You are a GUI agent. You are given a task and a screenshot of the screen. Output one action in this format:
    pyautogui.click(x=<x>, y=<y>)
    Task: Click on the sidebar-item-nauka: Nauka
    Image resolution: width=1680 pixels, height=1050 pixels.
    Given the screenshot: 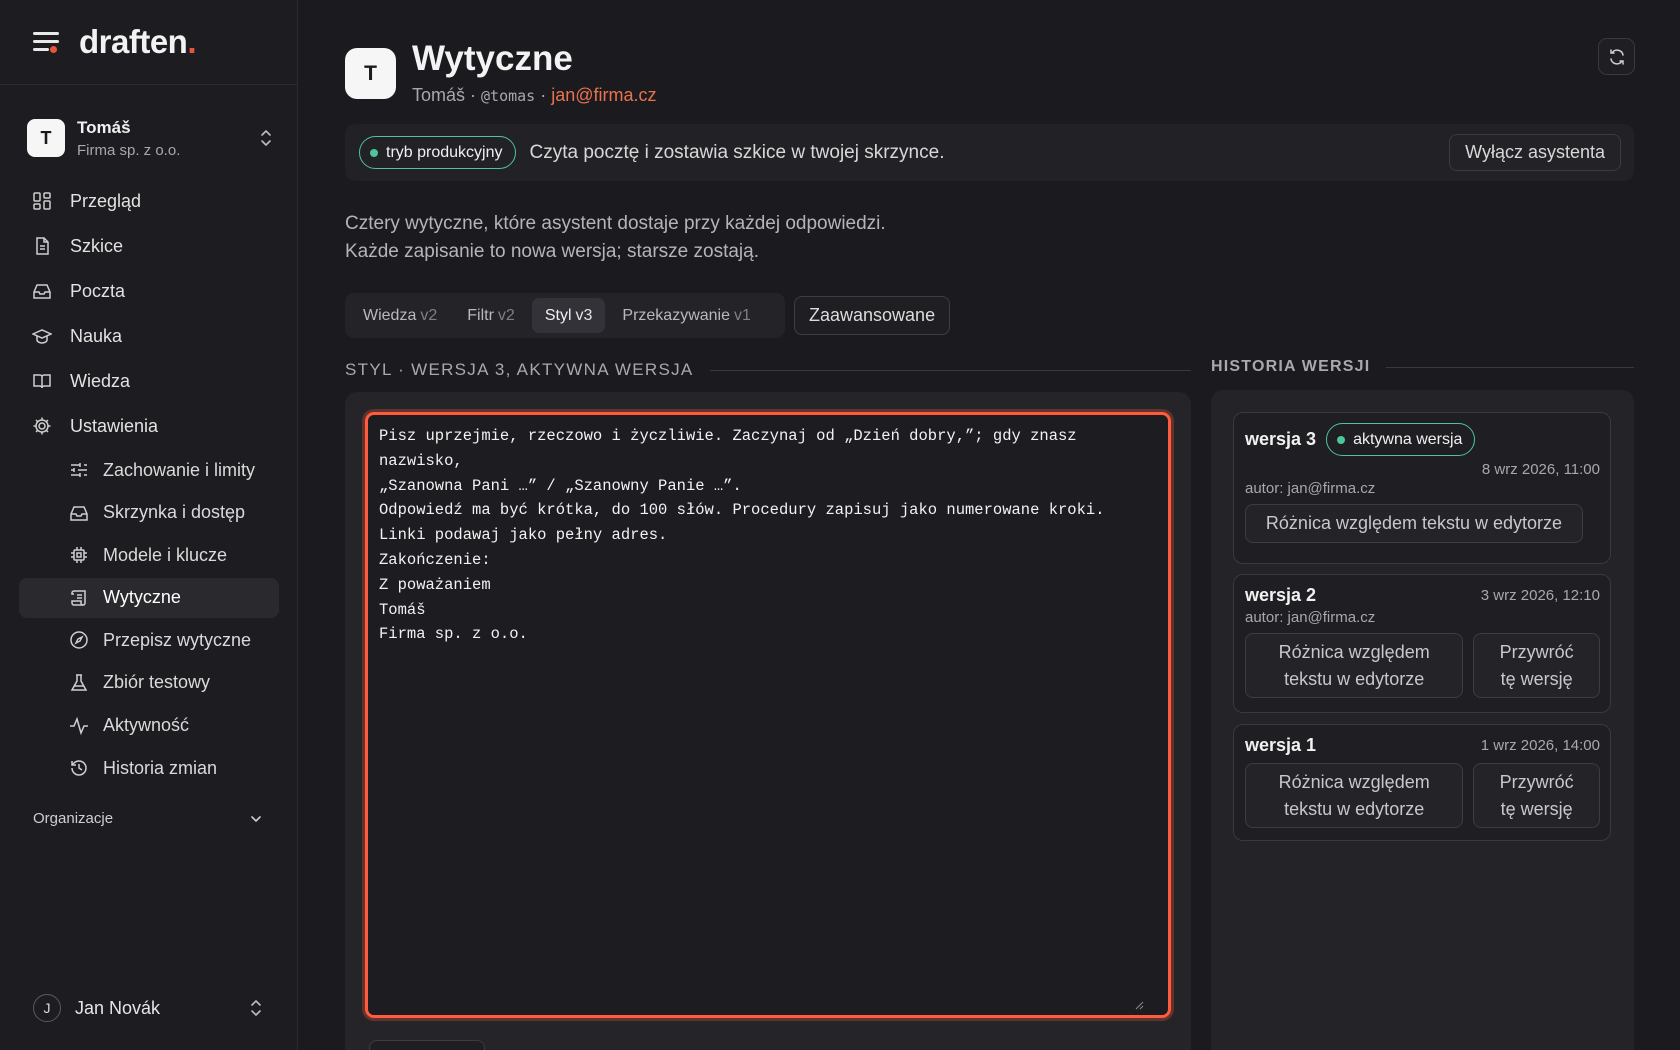 What is the action you would take?
    pyautogui.click(x=149, y=336)
    